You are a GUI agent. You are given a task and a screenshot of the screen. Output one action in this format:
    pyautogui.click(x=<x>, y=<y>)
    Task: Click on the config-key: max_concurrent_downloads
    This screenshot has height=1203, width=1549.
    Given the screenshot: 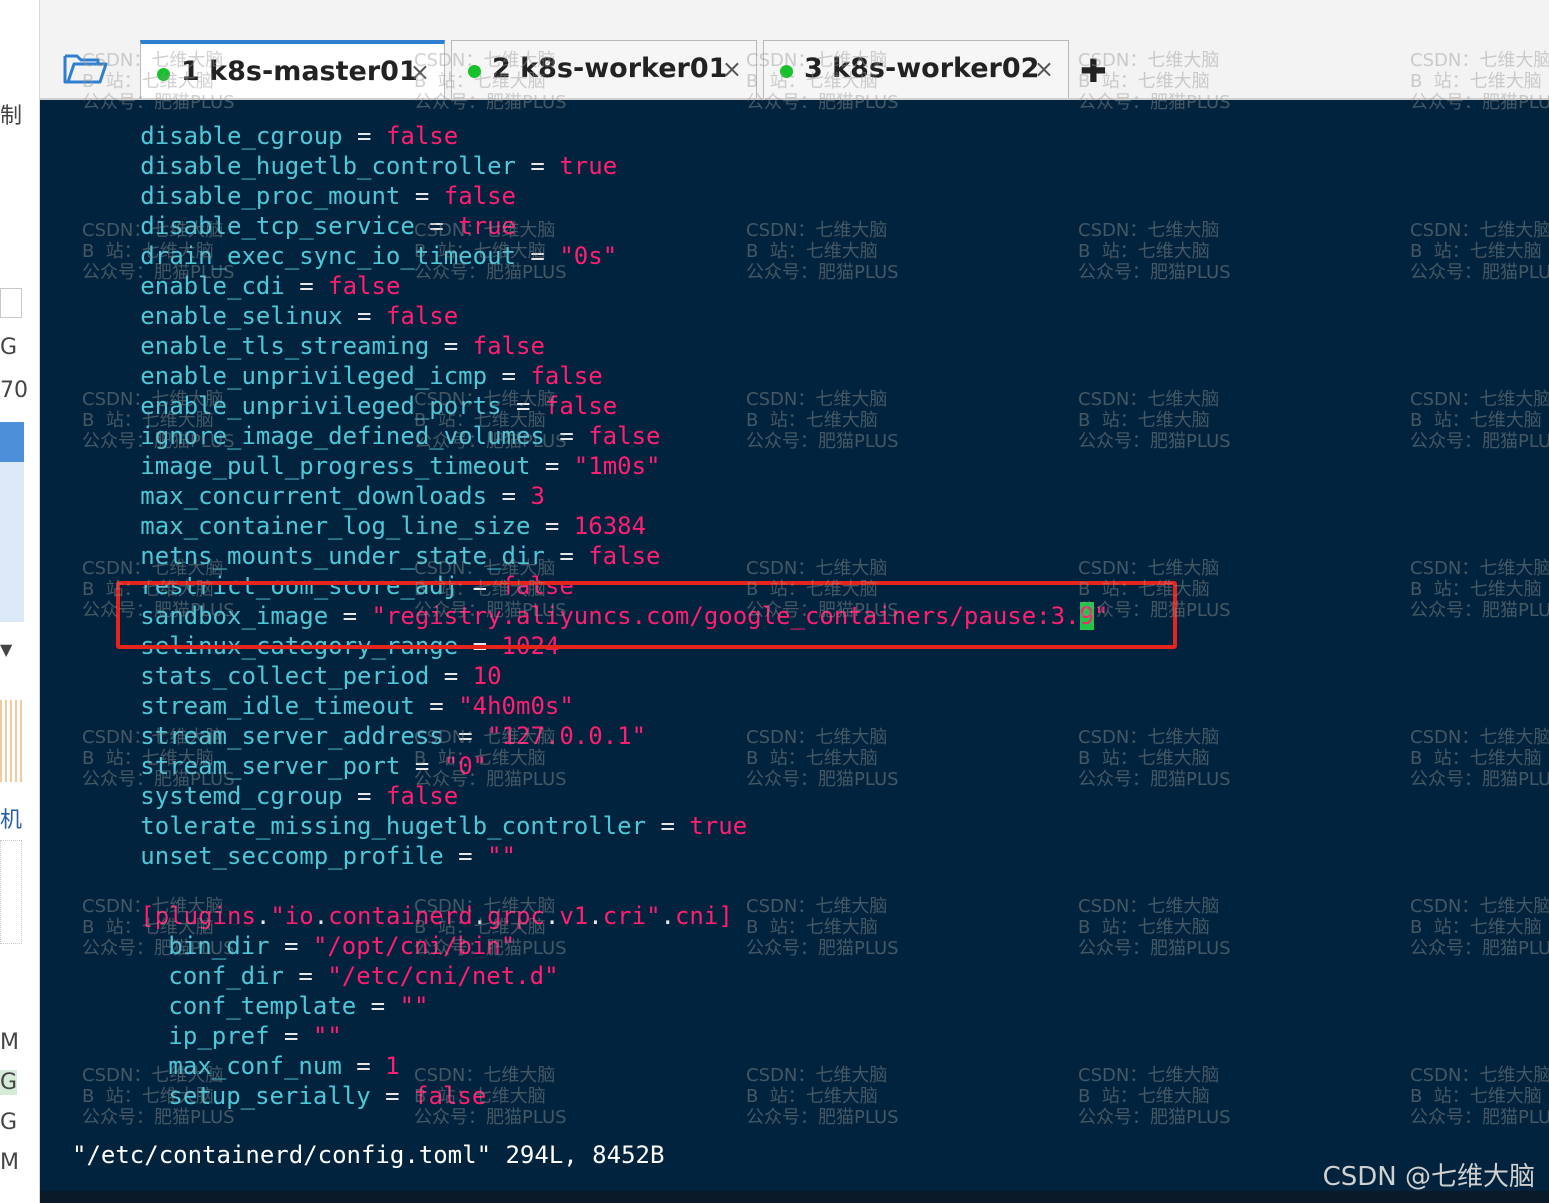 What is the action you would take?
    pyautogui.click(x=314, y=496)
    